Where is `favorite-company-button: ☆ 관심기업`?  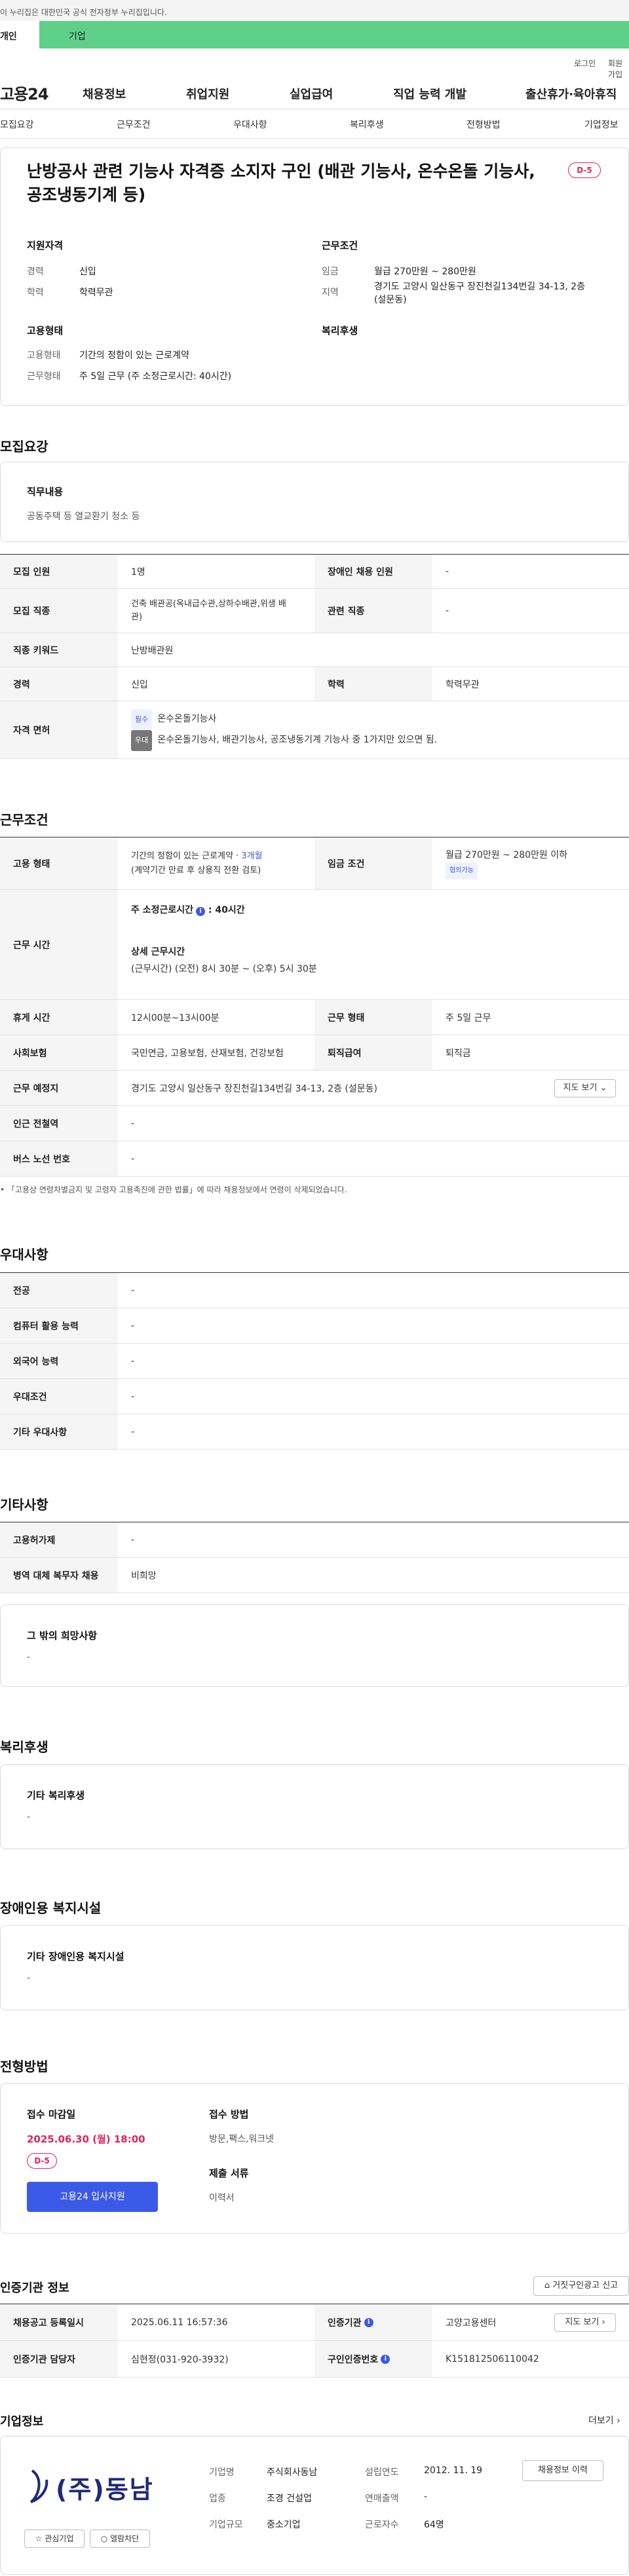
favorite-company-button: ☆ 관심기업 is located at coordinates (54, 2539).